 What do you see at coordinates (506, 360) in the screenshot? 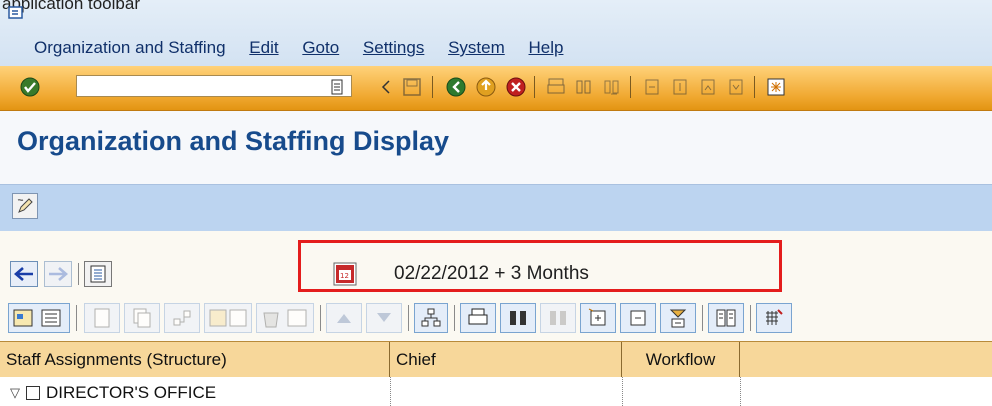
I see `column-chief: Chief` at bounding box center [506, 360].